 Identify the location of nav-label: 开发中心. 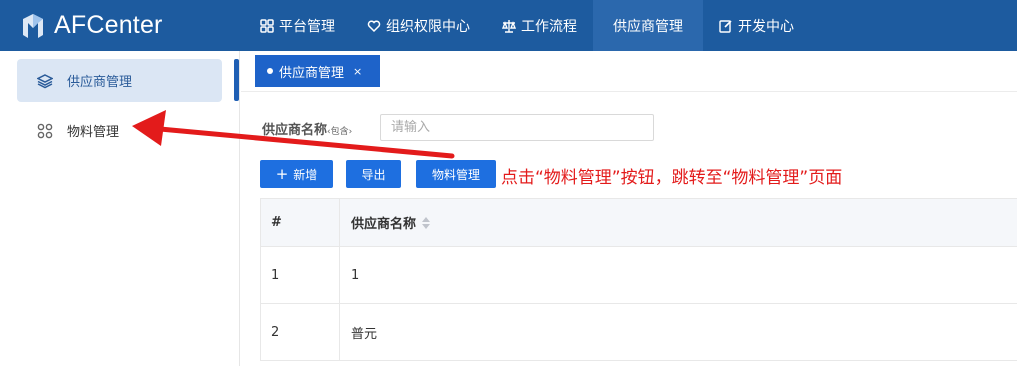
(766, 26).